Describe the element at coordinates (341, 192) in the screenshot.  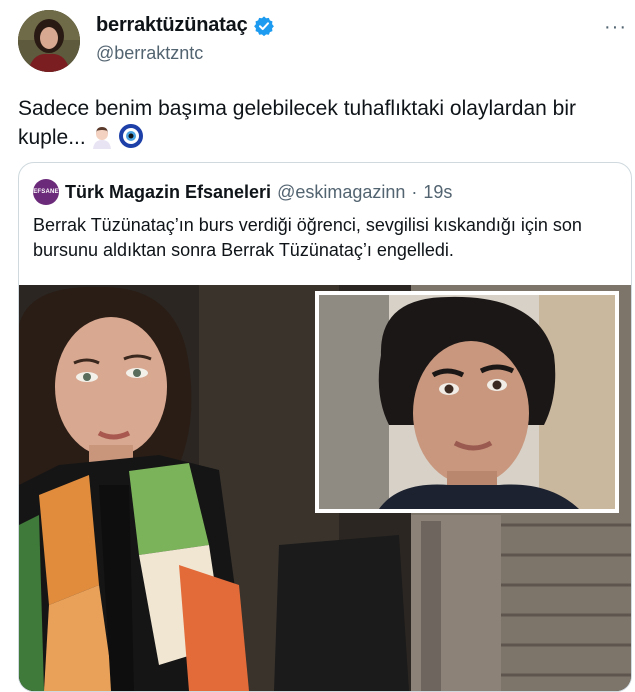
I see `quoted-author-handle: @eskimagazinn` at that location.